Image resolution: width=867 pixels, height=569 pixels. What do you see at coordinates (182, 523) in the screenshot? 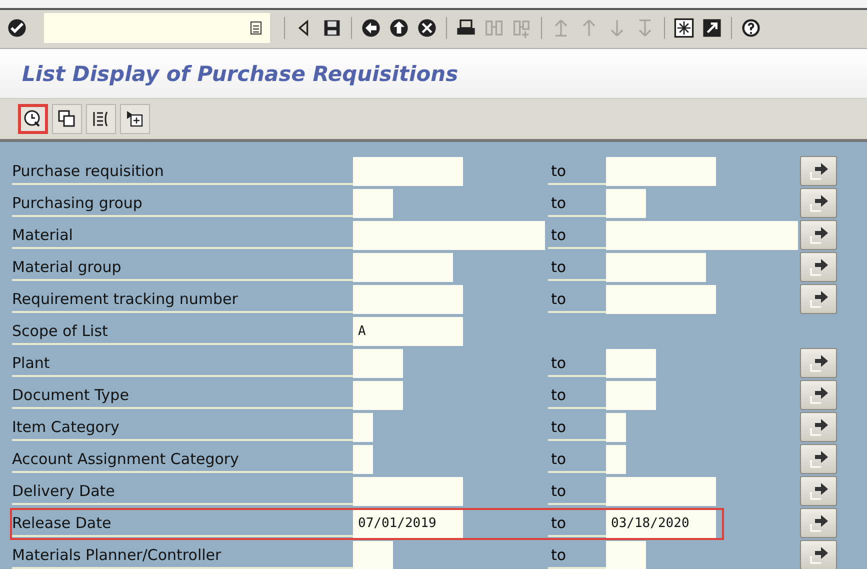
I see `field-label: Release Date` at bounding box center [182, 523].